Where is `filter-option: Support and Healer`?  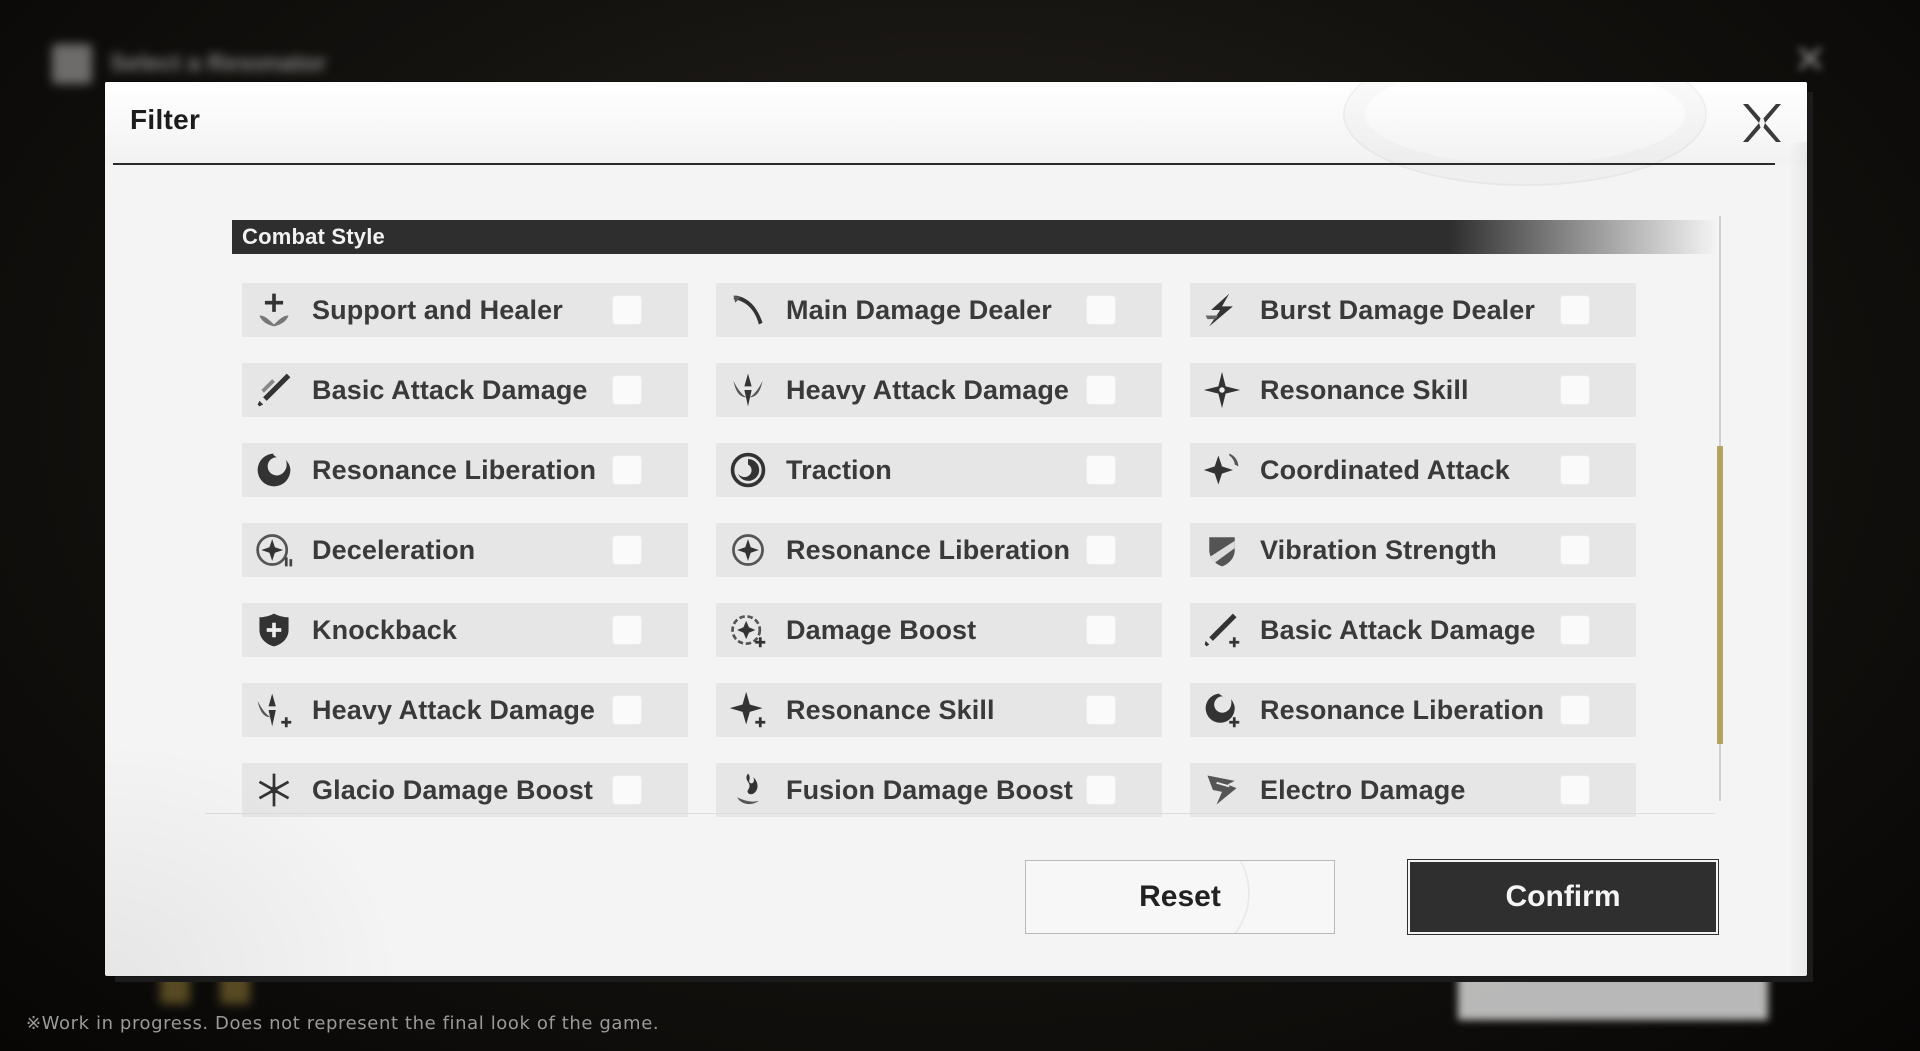
filter-option: Support and Healer is located at coordinates (465, 310).